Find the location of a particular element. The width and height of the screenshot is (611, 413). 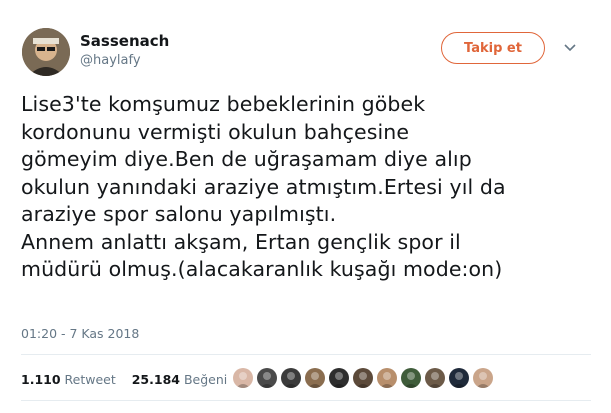

like-count: 25.184 is located at coordinates (156, 379).